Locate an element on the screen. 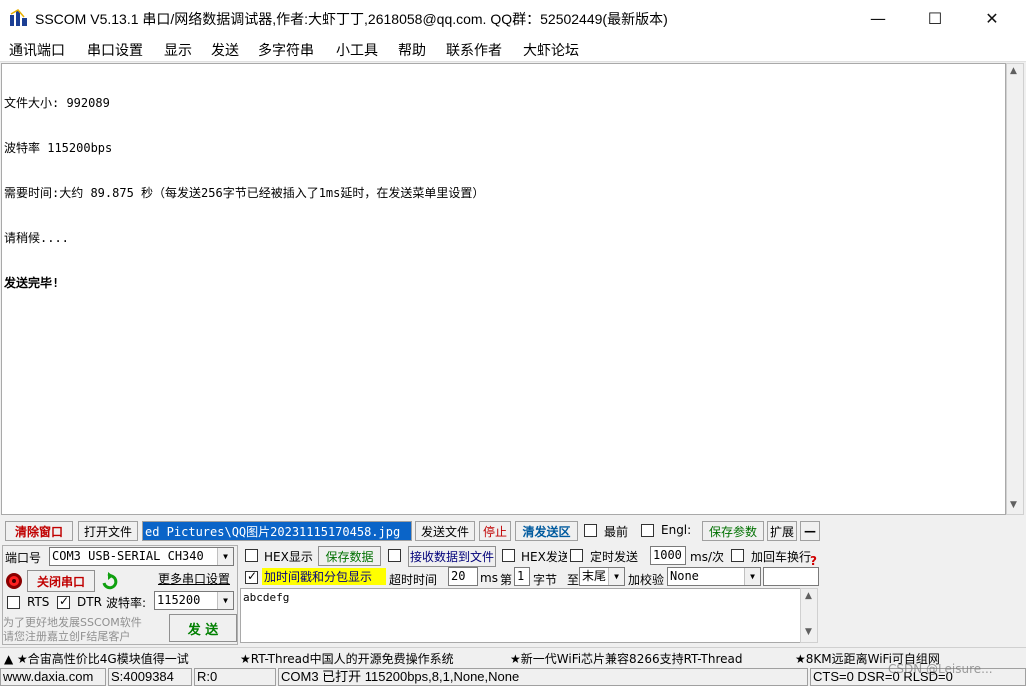 The width and height of the screenshot is (1026, 686). status-port-info: COM3 已打开 115200bps,8,1,None,None is located at coordinates (543, 677).